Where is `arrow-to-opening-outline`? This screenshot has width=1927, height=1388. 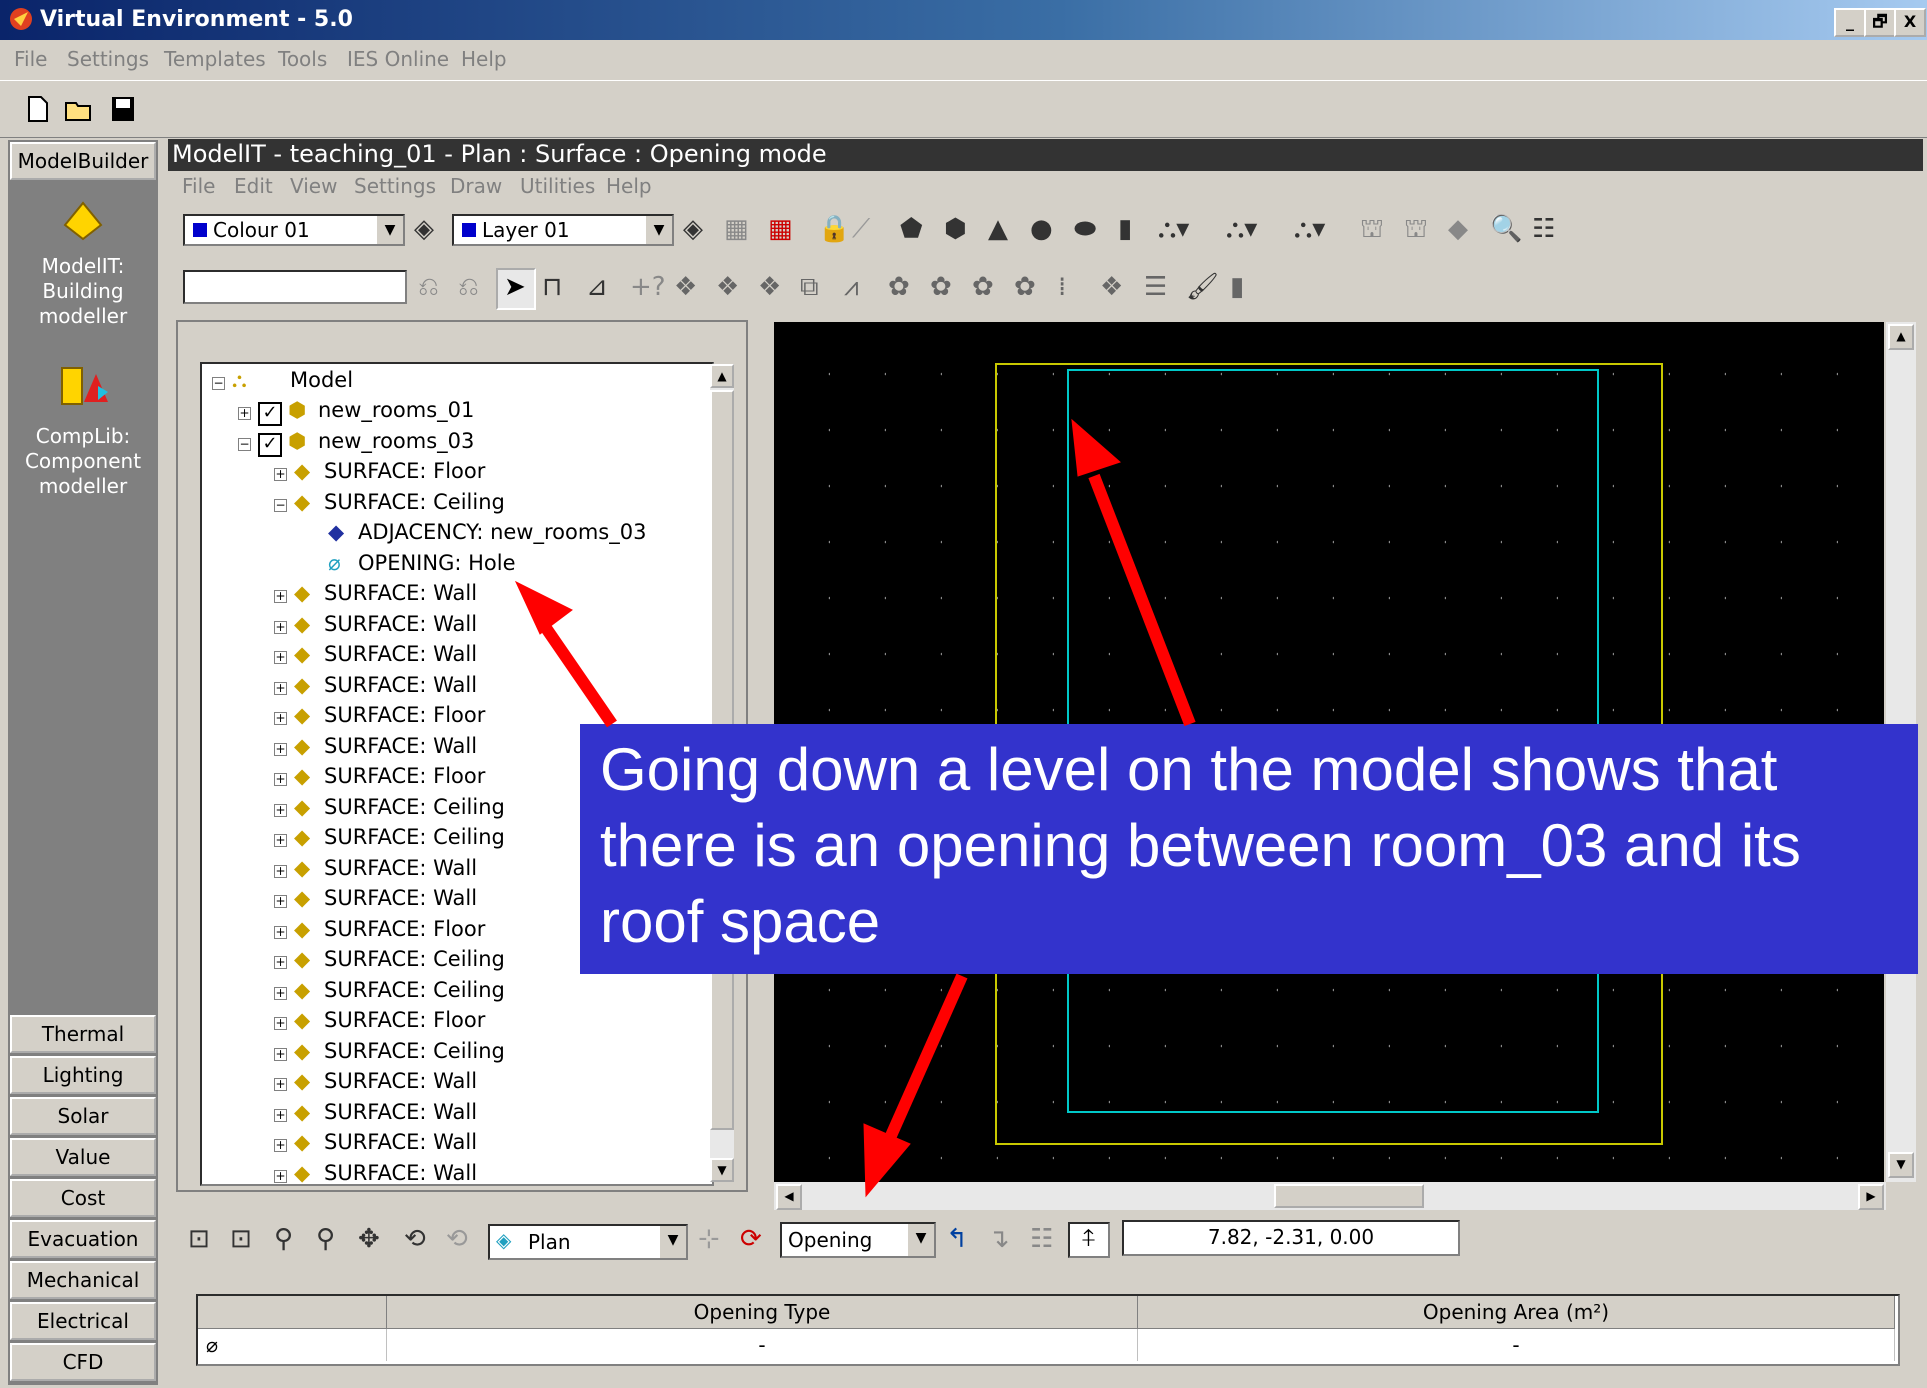
arrow-to-opening-outline is located at coordinates (1142, 600).